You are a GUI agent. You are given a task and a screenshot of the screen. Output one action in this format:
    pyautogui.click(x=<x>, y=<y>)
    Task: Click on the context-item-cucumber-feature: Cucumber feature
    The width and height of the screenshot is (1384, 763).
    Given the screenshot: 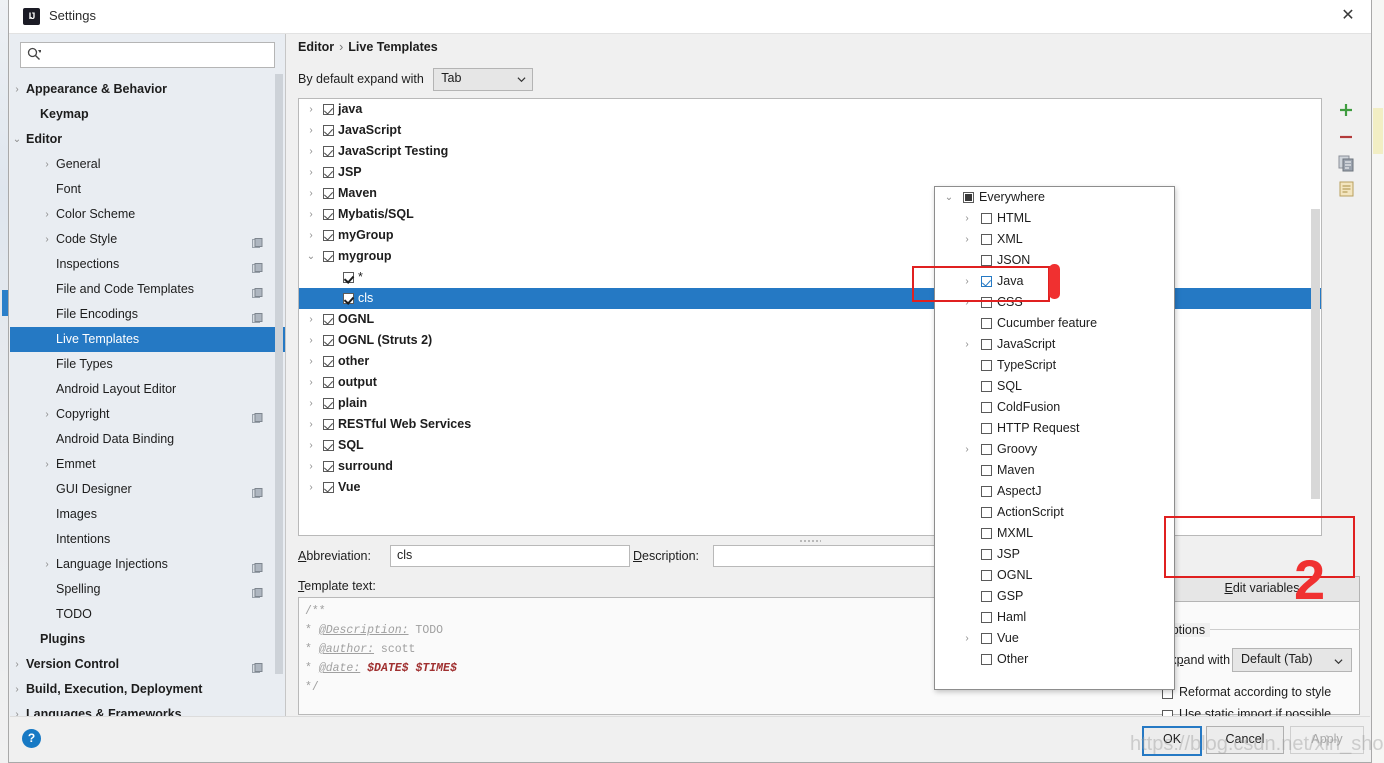 What is the action you would take?
    pyautogui.click(x=1054, y=323)
    